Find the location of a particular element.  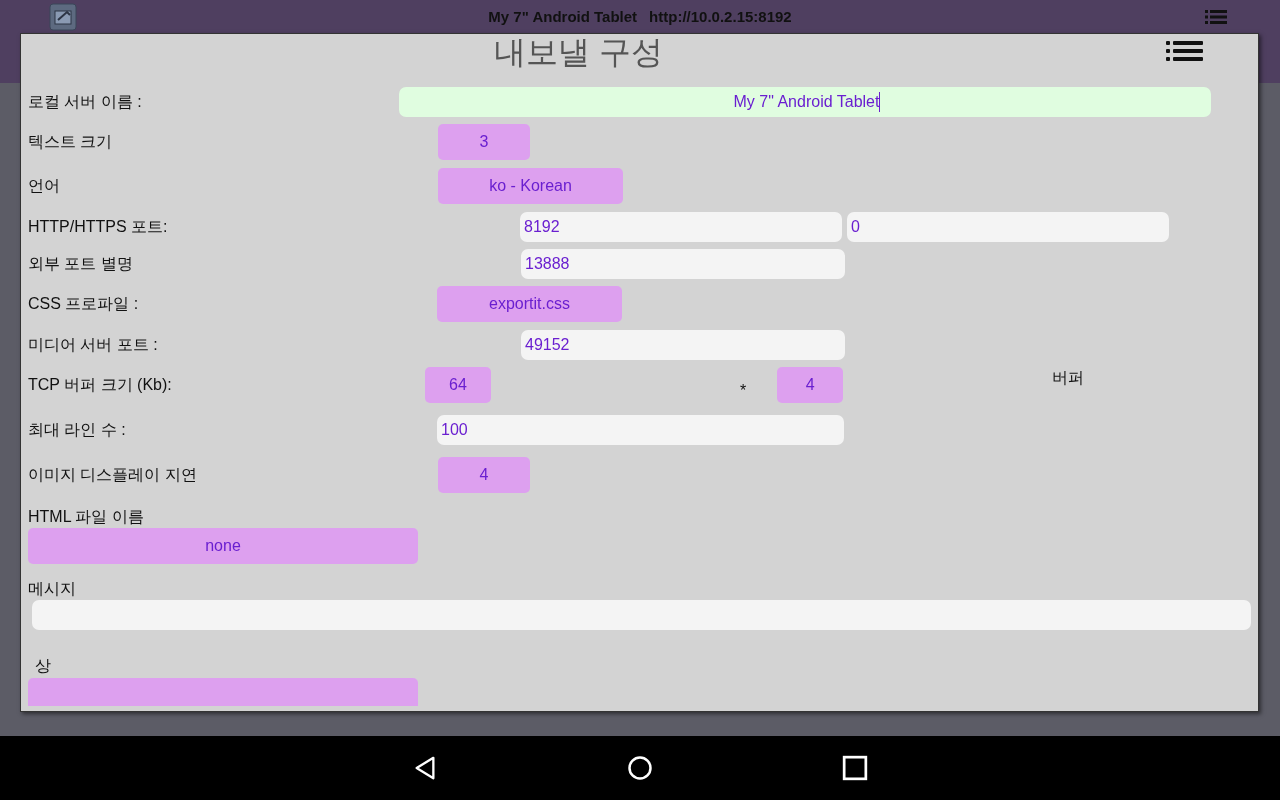

menu-icon is located at coordinates (1184, 51).